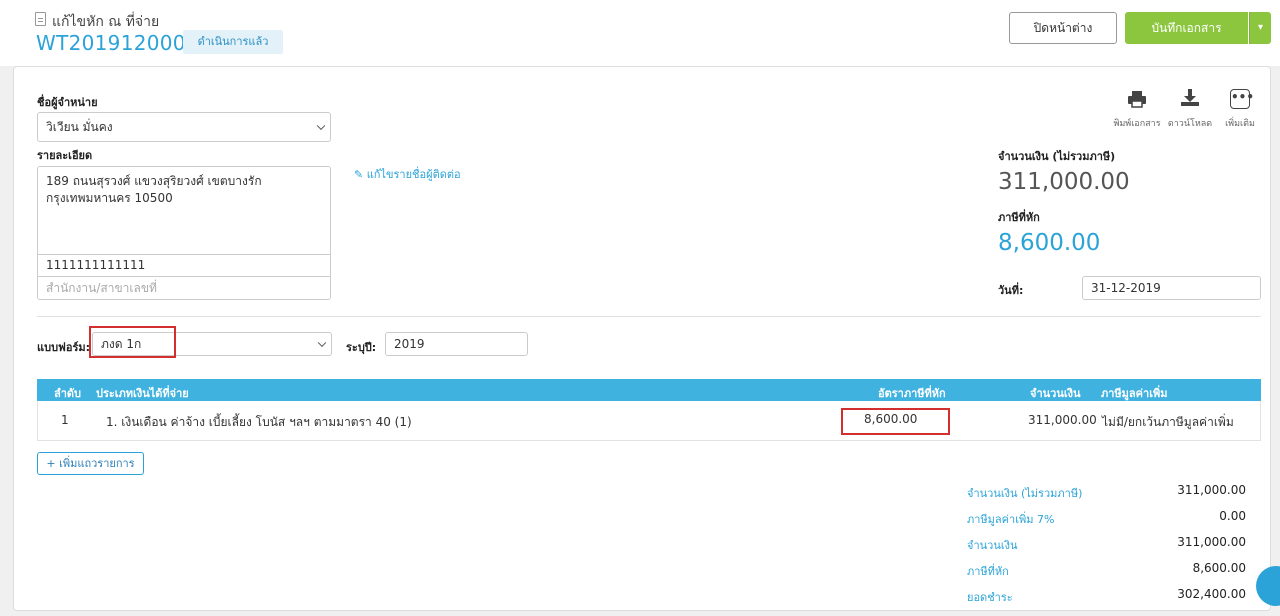 The height and width of the screenshot is (616, 1280). What do you see at coordinates (1064, 182) in the screenshot?
I see `amount-excl-tax-value: 311,000.00` at bounding box center [1064, 182].